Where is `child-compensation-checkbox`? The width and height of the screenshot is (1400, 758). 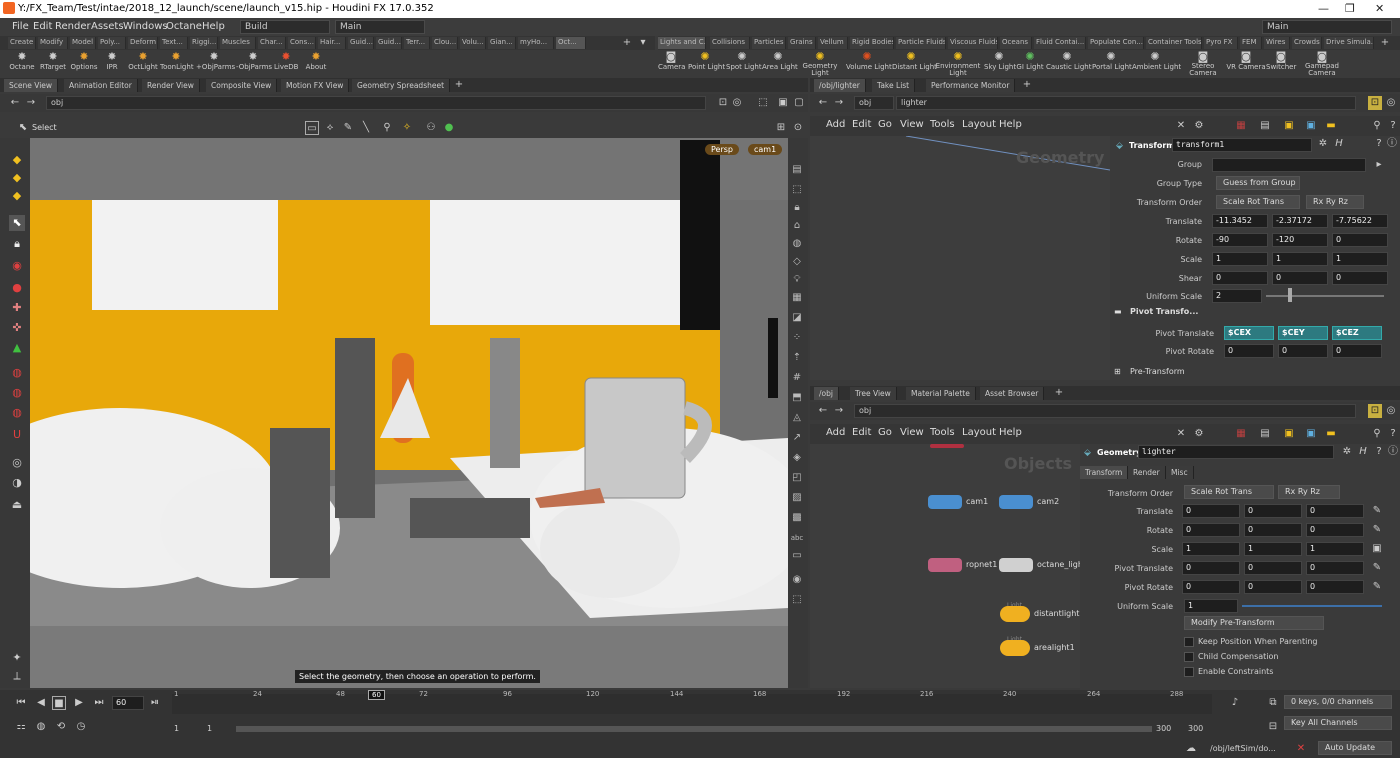
child-compensation-checkbox is located at coordinates (1189, 657).